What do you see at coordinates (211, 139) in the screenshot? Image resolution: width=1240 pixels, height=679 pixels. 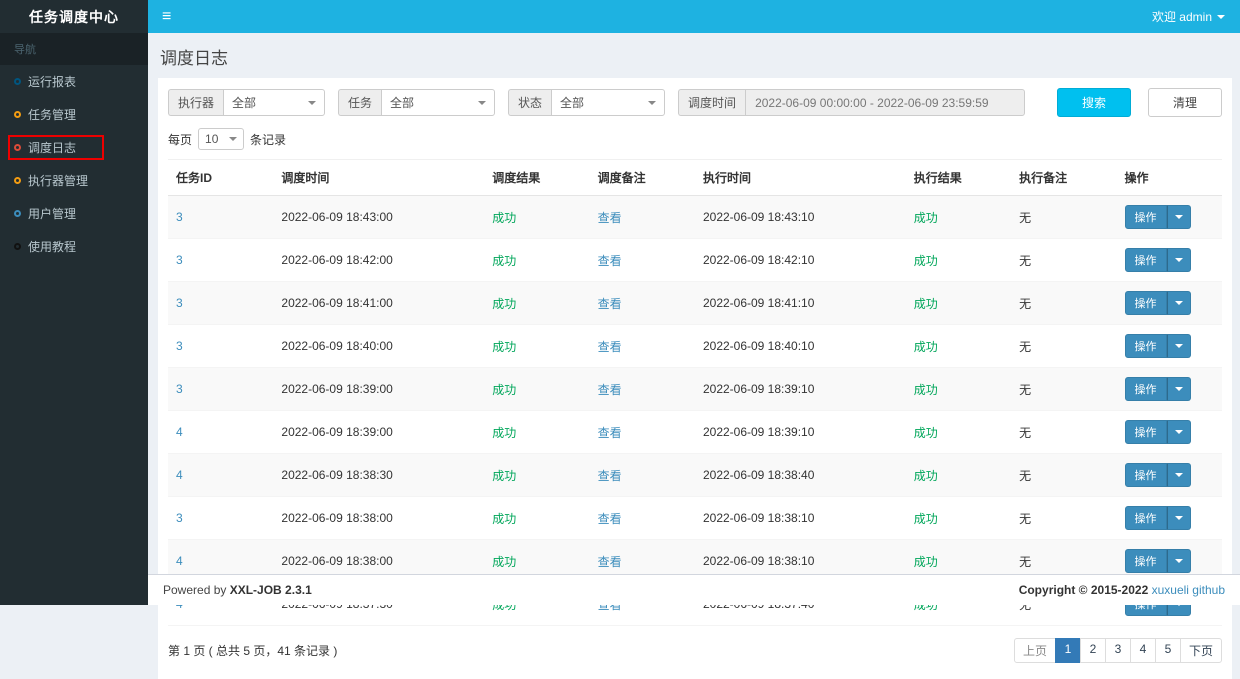 I see `page-size-value: 10` at bounding box center [211, 139].